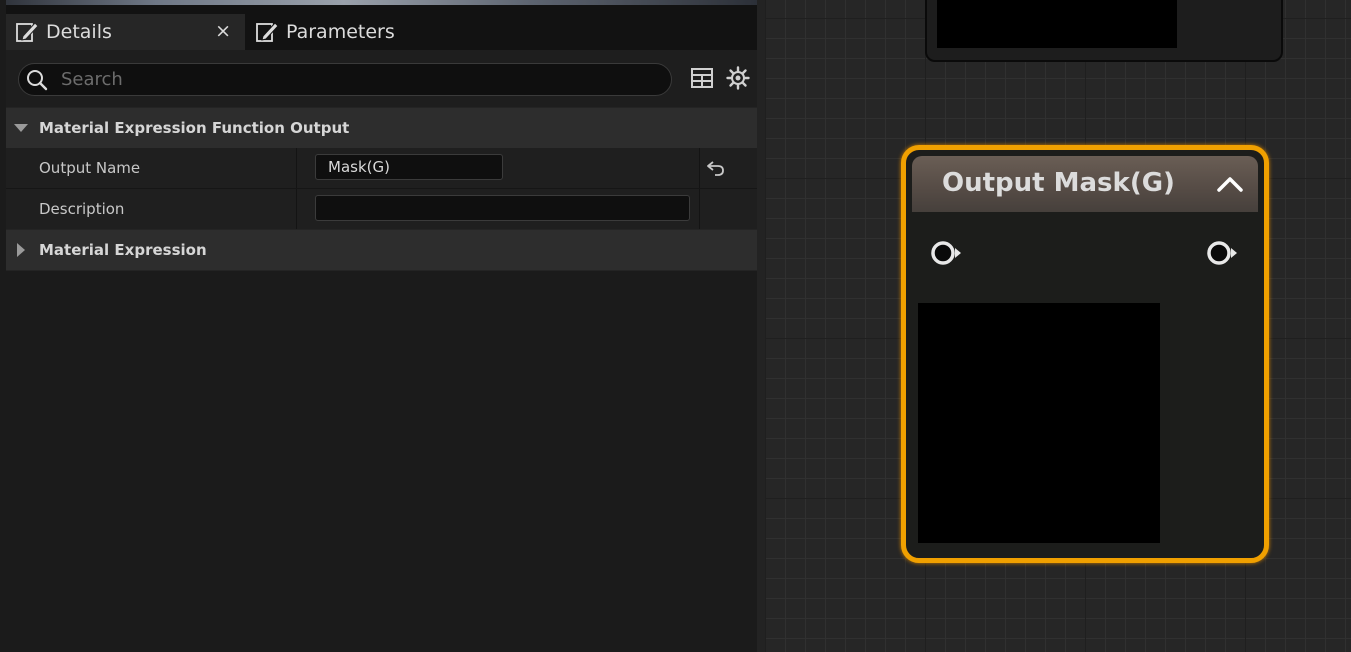 The width and height of the screenshot is (1351, 652). What do you see at coordinates (947, 253) in the screenshot?
I see `input-pin-icon` at bounding box center [947, 253].